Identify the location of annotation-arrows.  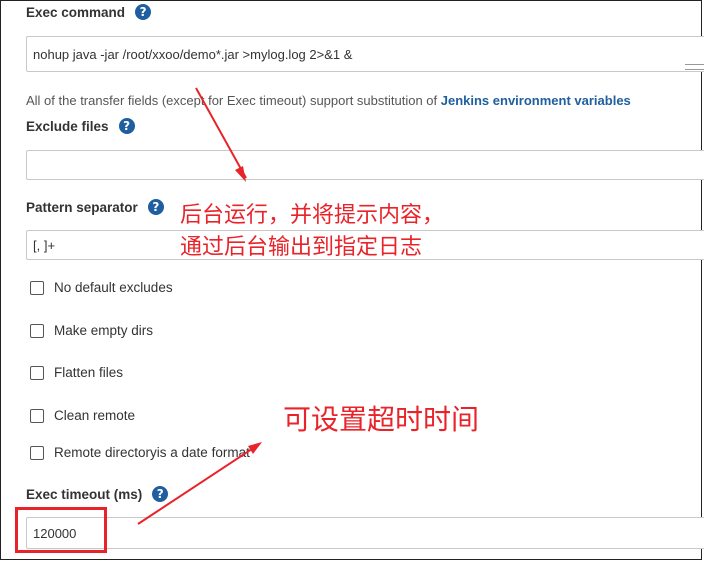
(199, 306).